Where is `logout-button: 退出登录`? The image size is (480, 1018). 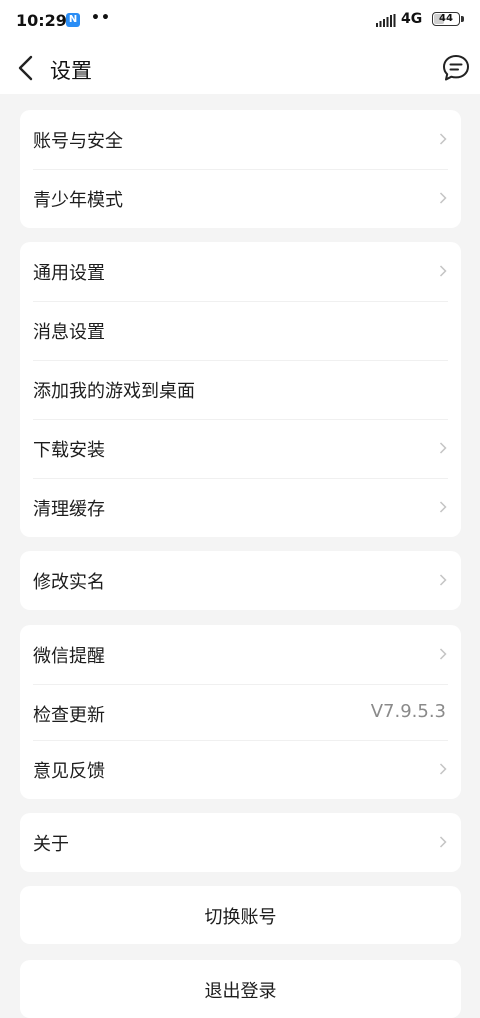 logout-button: 退出登录 is located at coordinates (240, 989).